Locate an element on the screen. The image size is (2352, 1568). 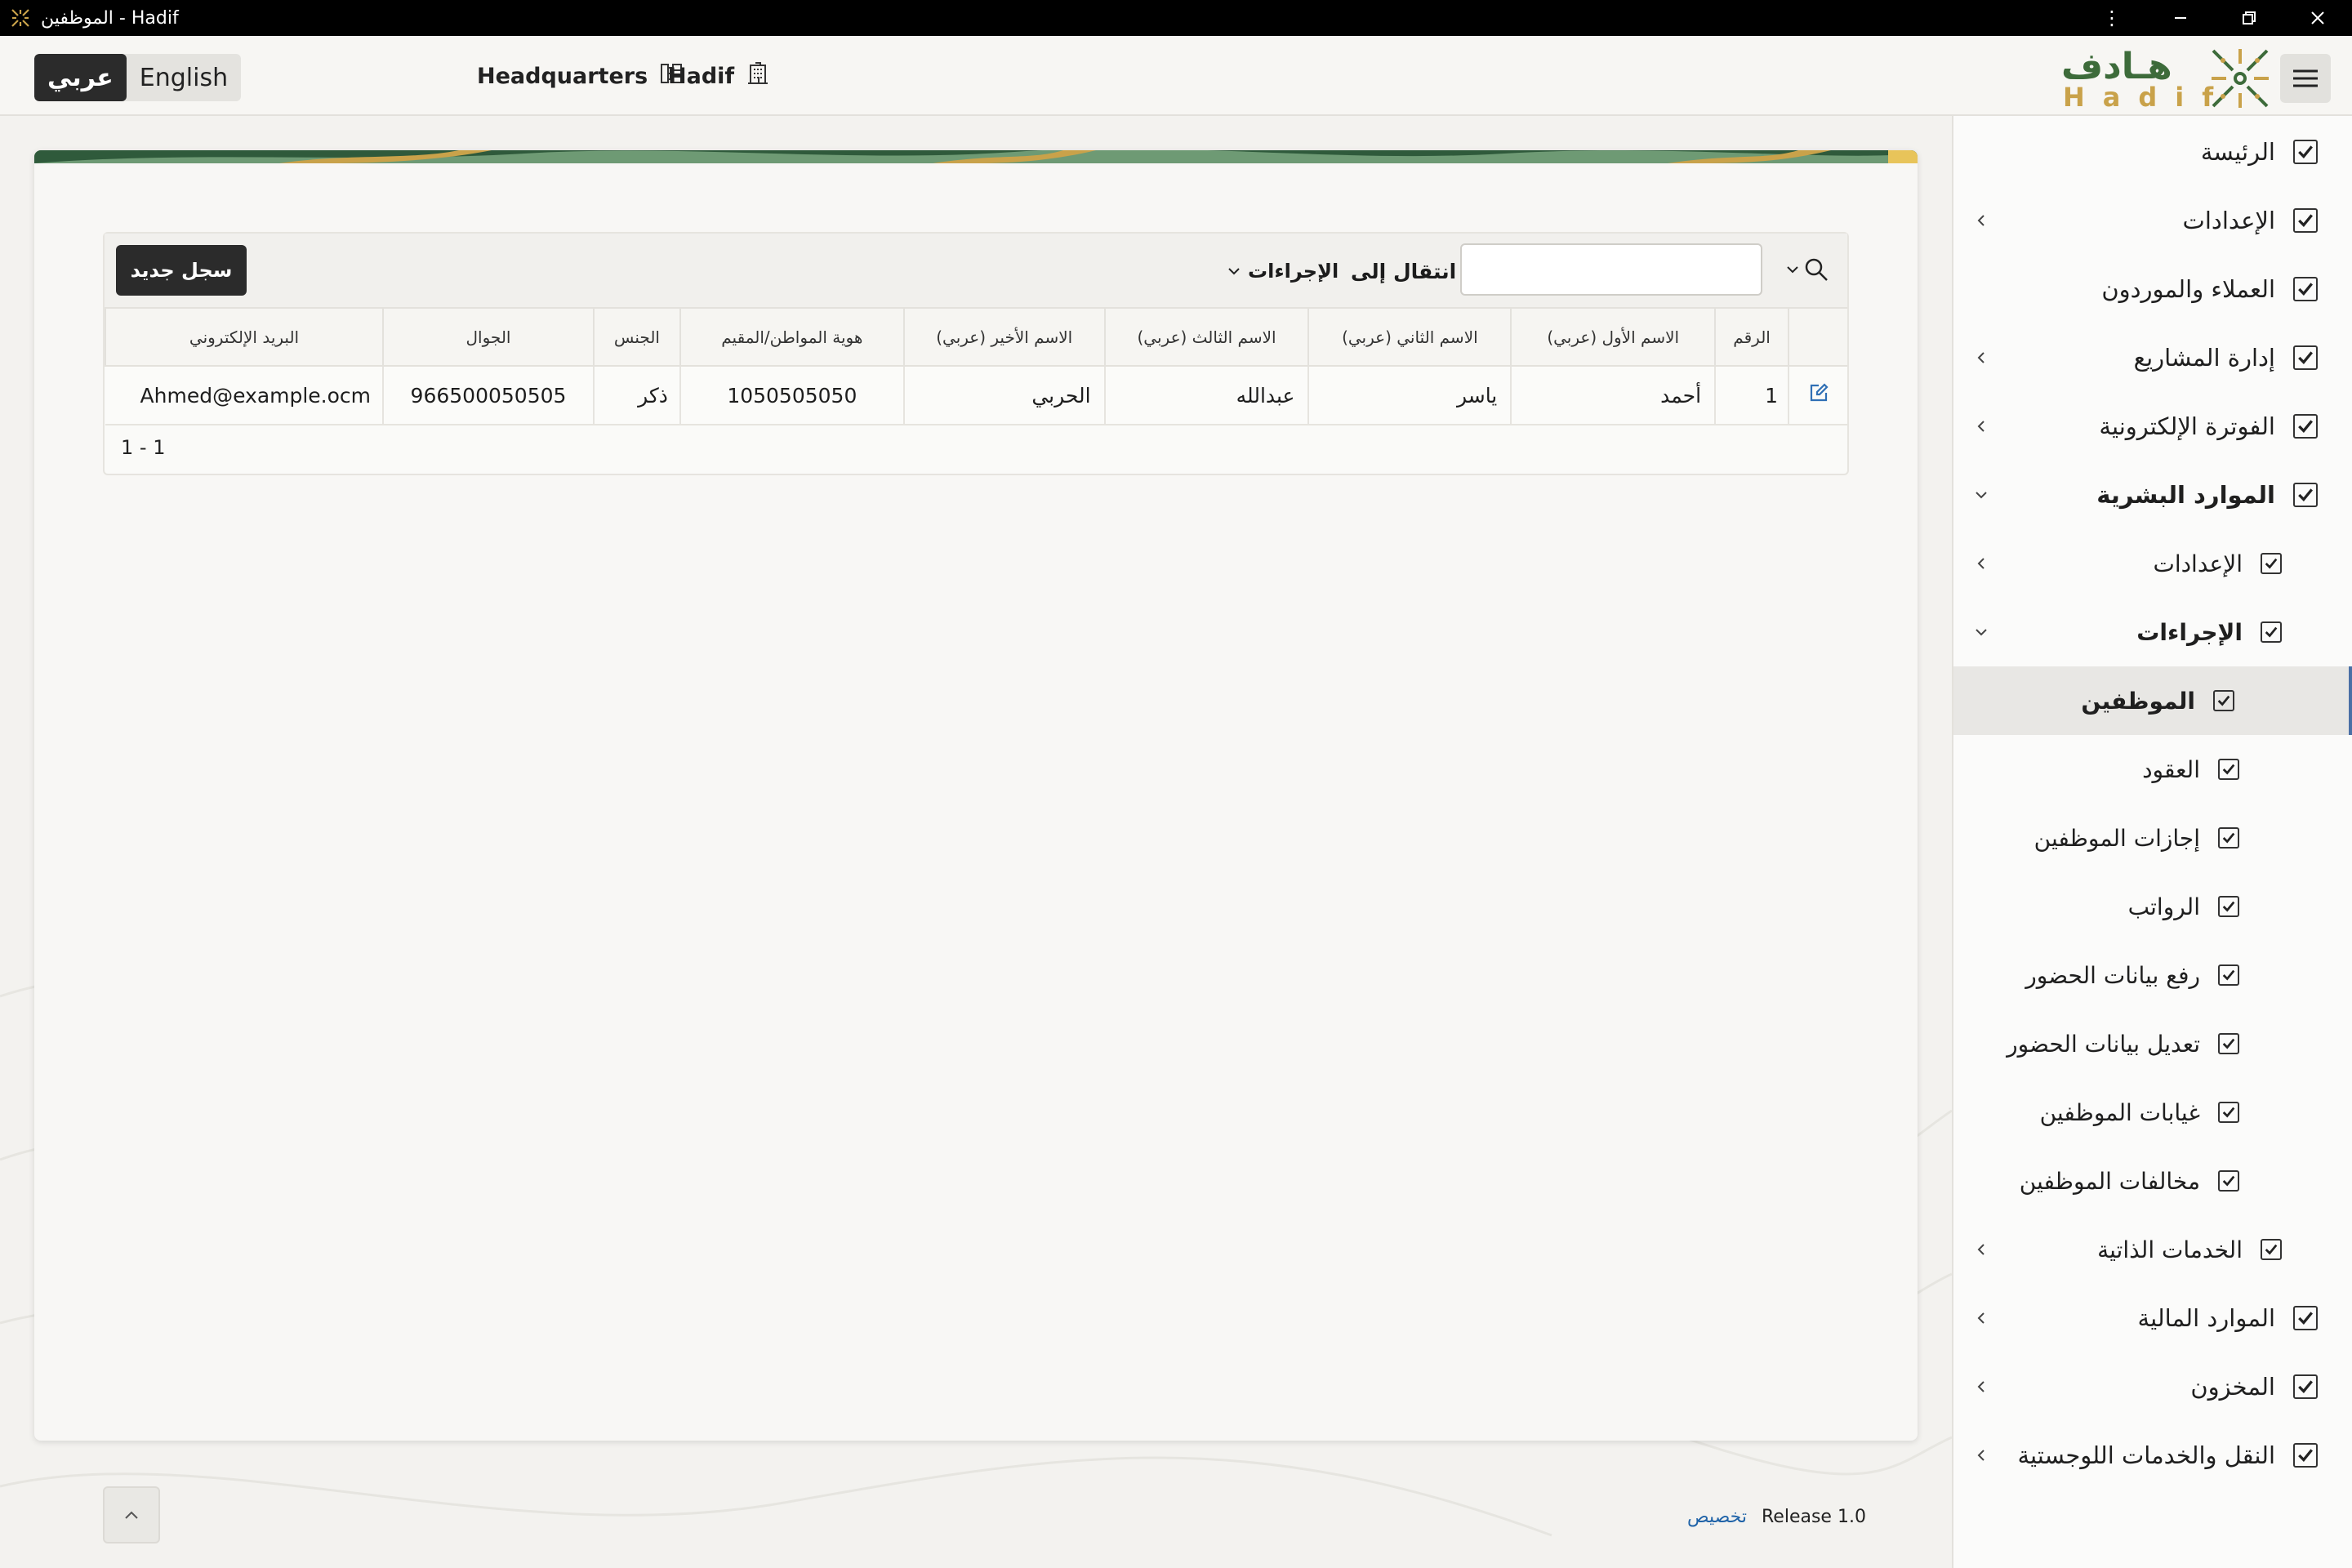
sidebar-item: مخالفات الموظفين is located at coordinates (2152, 1181).